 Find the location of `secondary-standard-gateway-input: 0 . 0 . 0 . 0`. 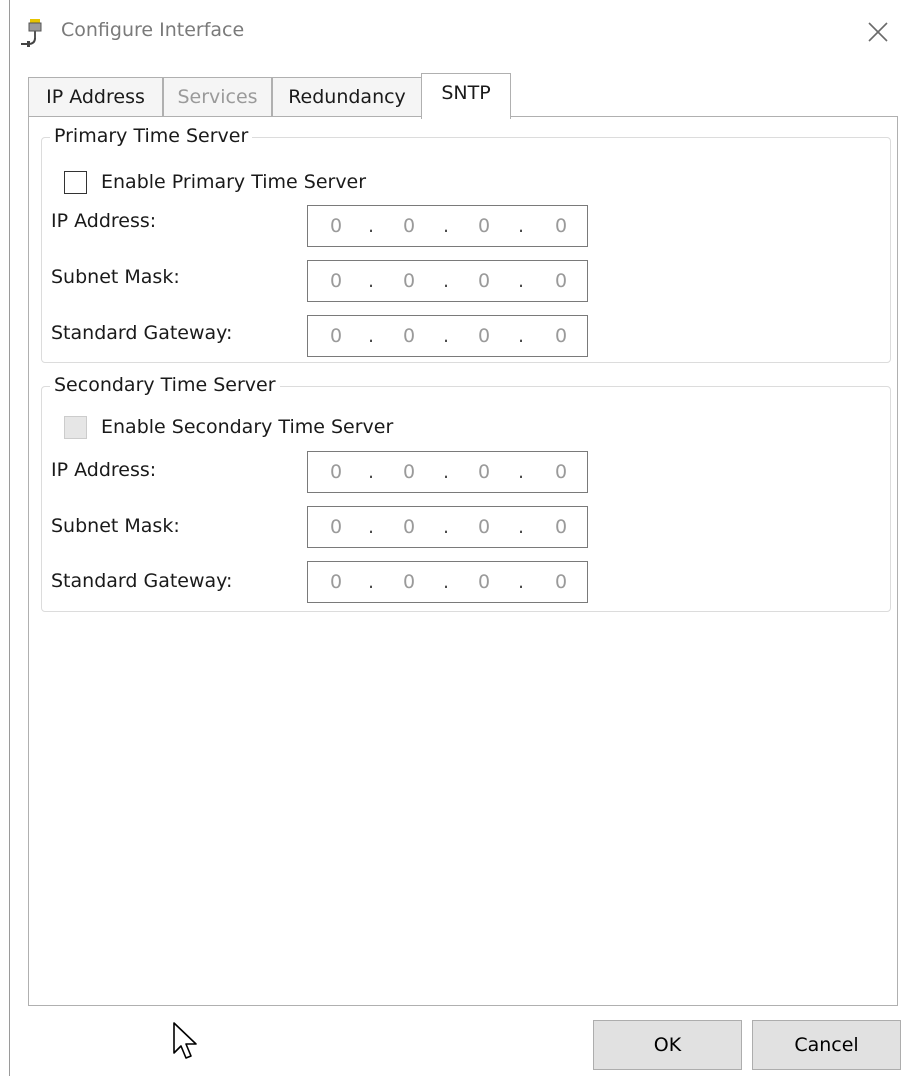

secondary-standard-gateway-input: 0 . 0 . 0 . 0 is located at coordinates (447, 582).